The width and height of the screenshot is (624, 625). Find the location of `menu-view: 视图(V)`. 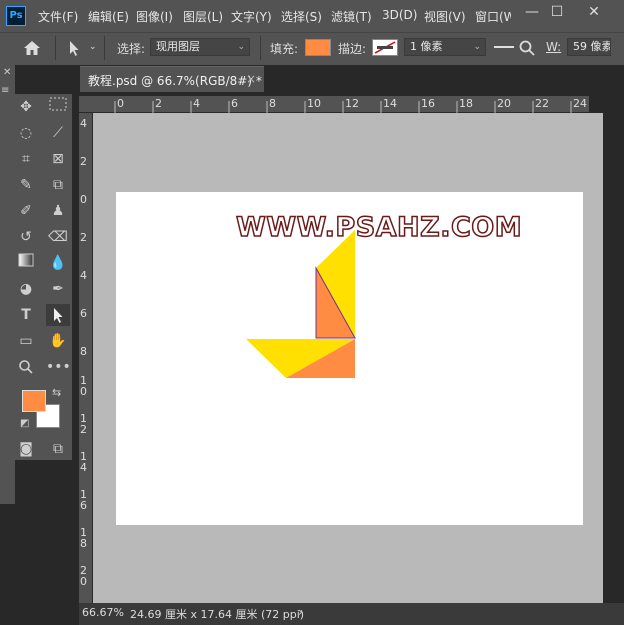

menu-view: 视图(V) is located at coordinates (445, 16).